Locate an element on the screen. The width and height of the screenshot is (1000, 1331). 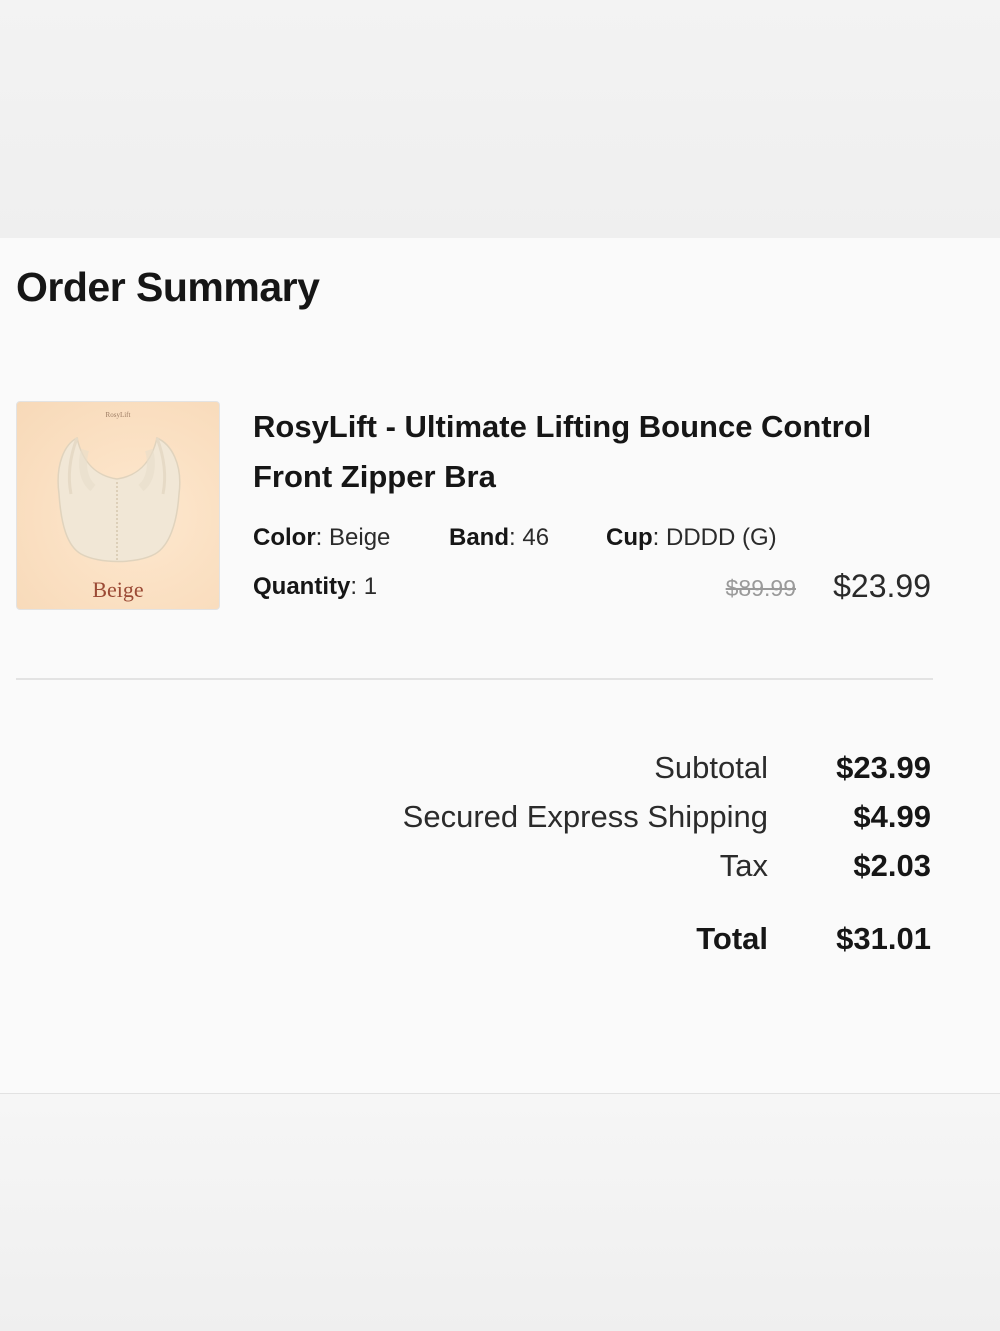
page-title: Order Summary is located at coordinates (168, 287).